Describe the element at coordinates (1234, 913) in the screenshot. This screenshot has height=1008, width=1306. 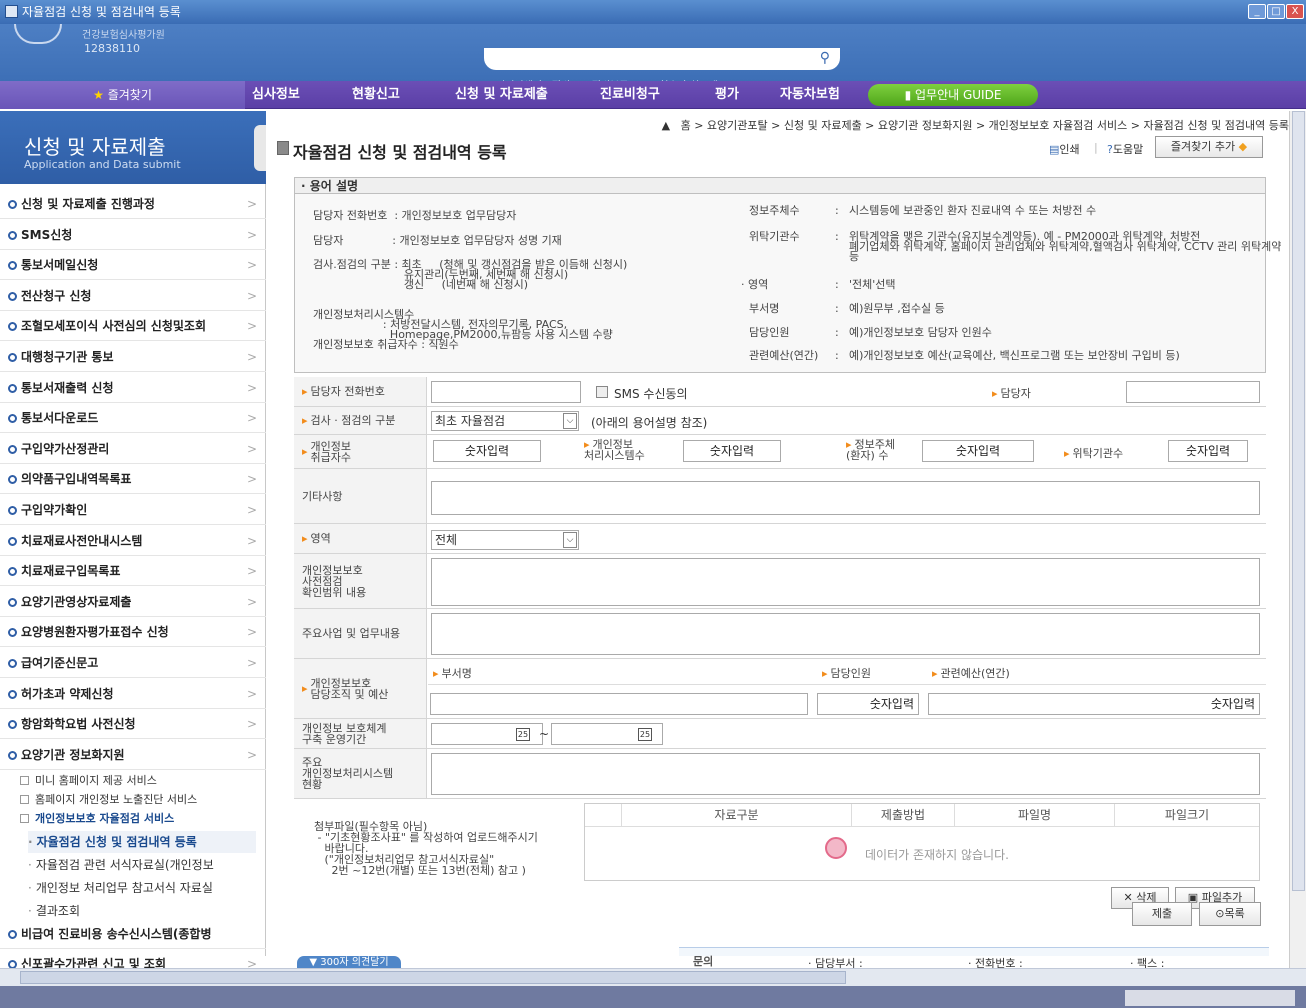
I see `list-label: 목록` at that location.